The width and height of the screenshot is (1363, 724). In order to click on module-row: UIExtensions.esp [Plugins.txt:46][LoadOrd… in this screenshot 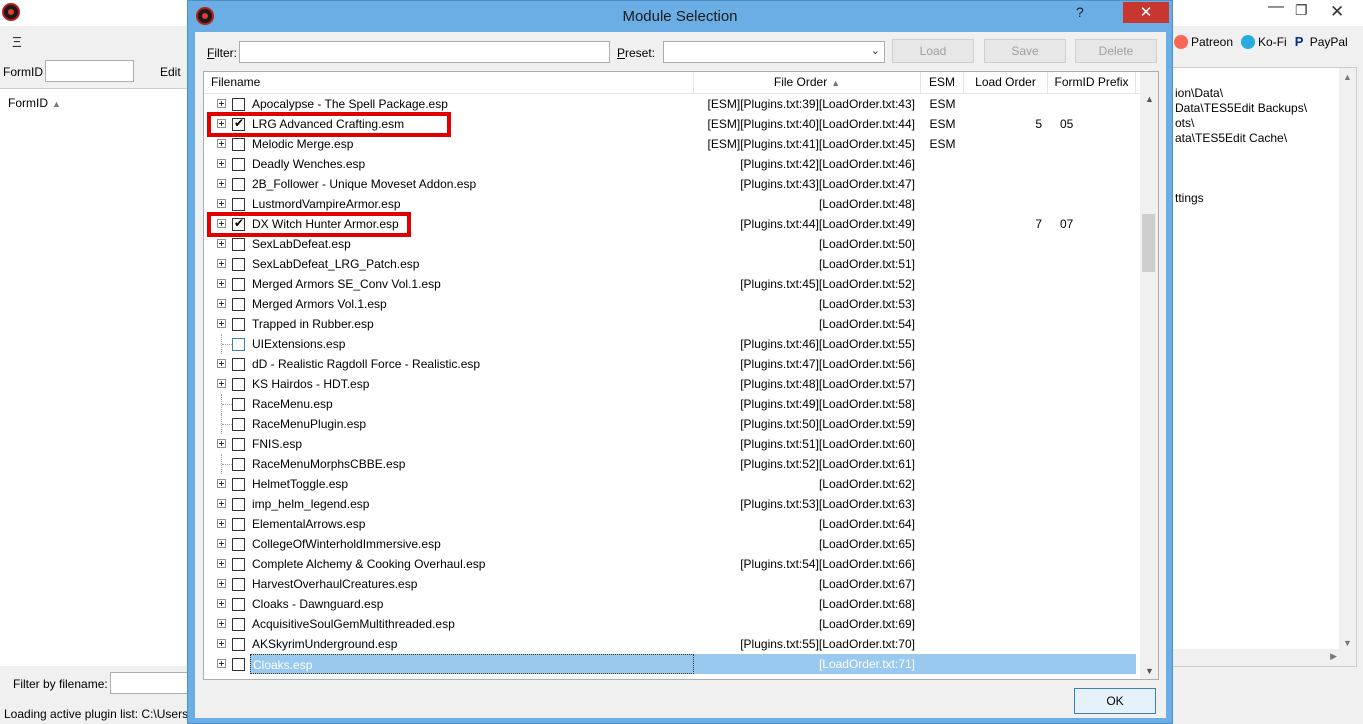, I will do `click(670, 344)`.